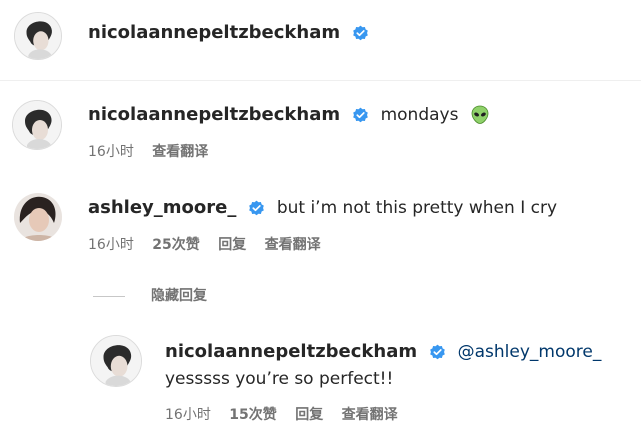 The image size is (641, 434). What do you see at coordinates (320, 80) in the screenshot?
I see `header-divider` at bounding box center [320, 80].